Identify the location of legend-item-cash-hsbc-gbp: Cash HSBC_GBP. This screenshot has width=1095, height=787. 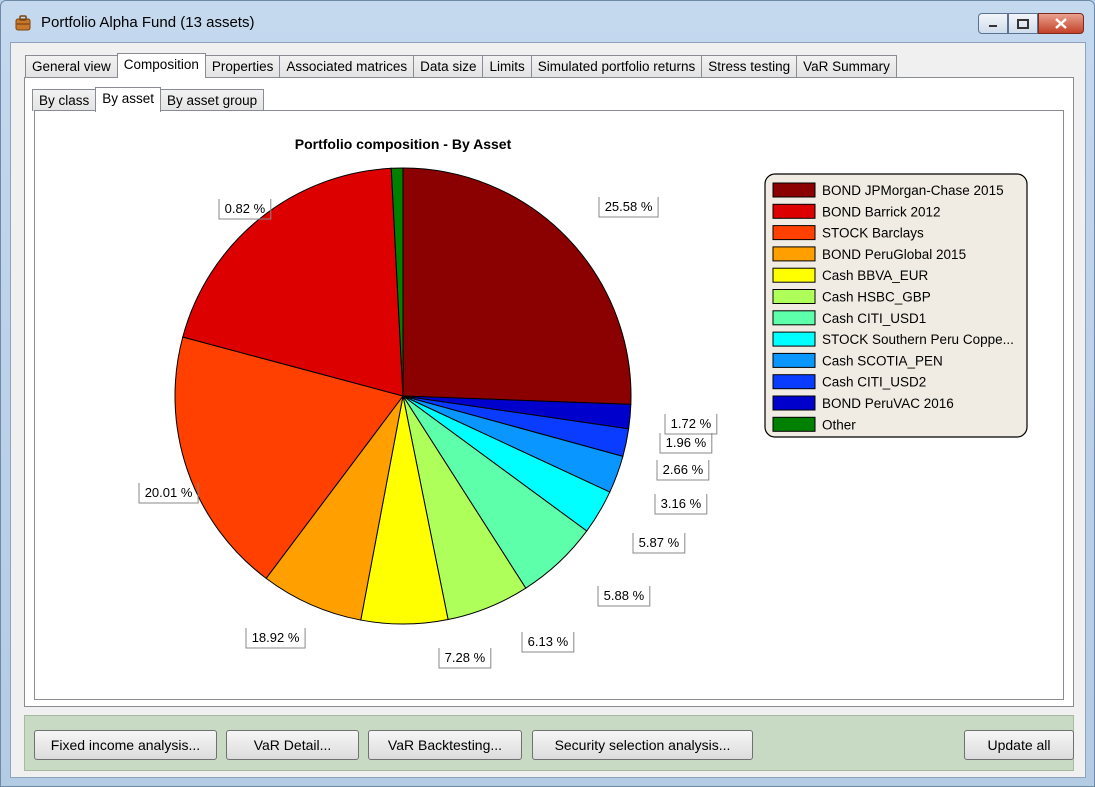
(851, 297).